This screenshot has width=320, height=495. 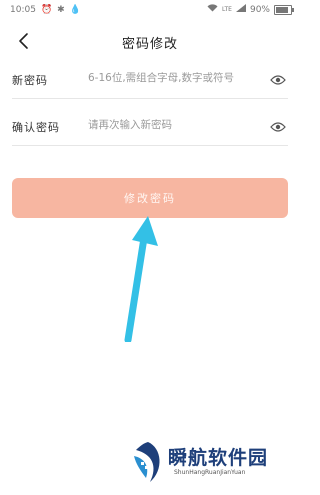 What do you see at coordinates (173, 78) in the screenshot?
I see `new-password-input` at bounding box center [173, 78].